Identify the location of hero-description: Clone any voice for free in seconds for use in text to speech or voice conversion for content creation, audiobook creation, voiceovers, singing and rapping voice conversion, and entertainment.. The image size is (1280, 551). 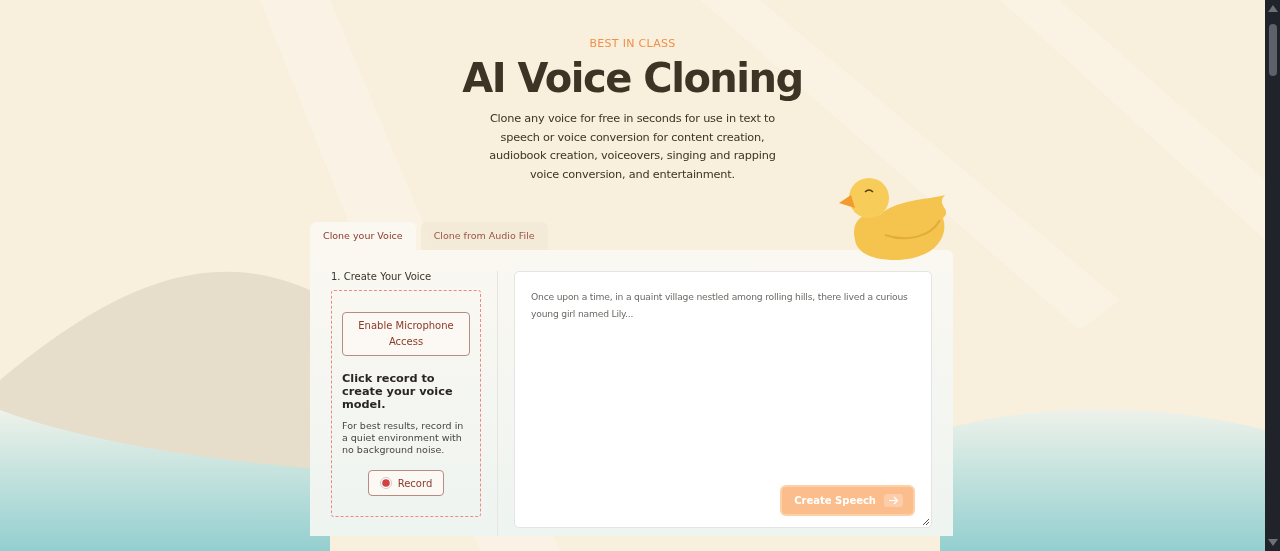
(632, 147).